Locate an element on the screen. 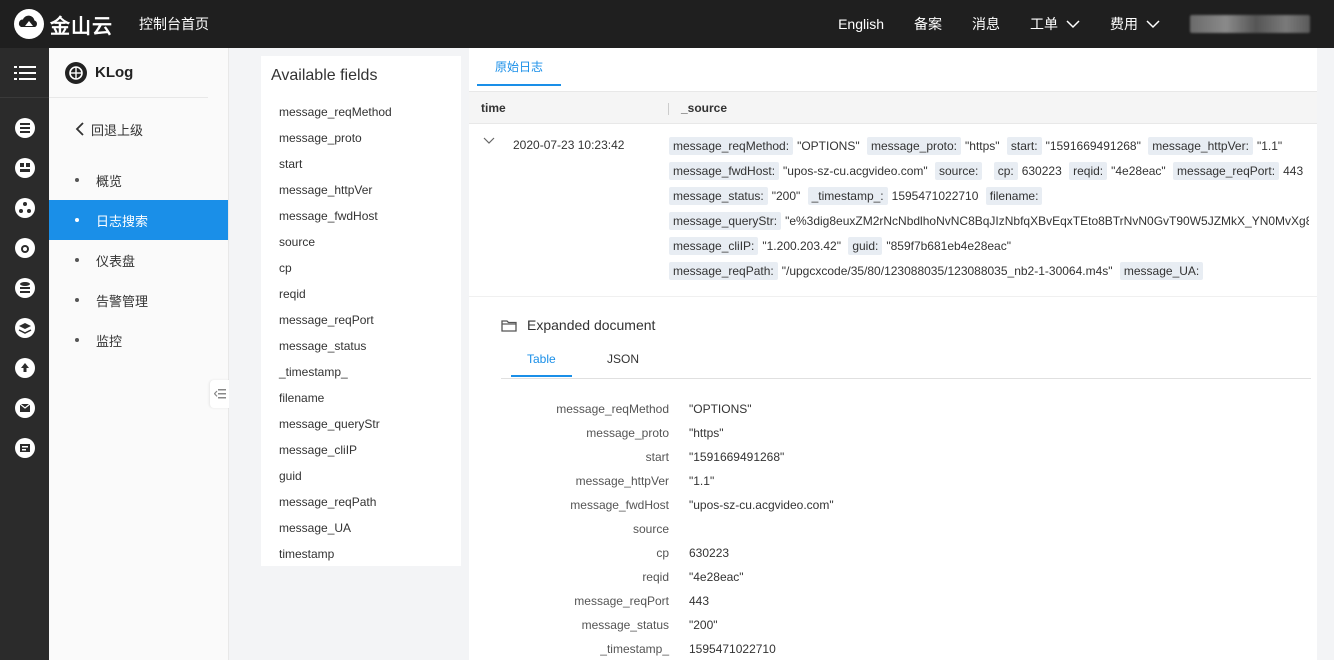 This screenshot has width=1334, height=660. sidebar-item-log-search: 日志搜索 is located at coordinates (138, 220).